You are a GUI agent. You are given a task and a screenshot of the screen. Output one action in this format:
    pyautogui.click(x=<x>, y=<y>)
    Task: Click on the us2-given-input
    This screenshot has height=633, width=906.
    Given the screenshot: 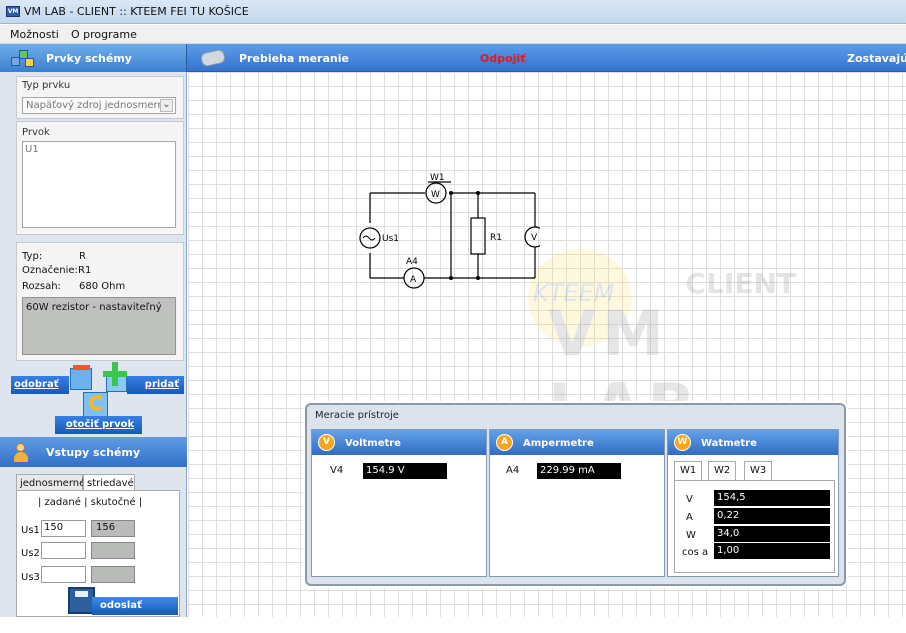 What is the action you would take?
    pyautogui.click(x=63, y=550)
    